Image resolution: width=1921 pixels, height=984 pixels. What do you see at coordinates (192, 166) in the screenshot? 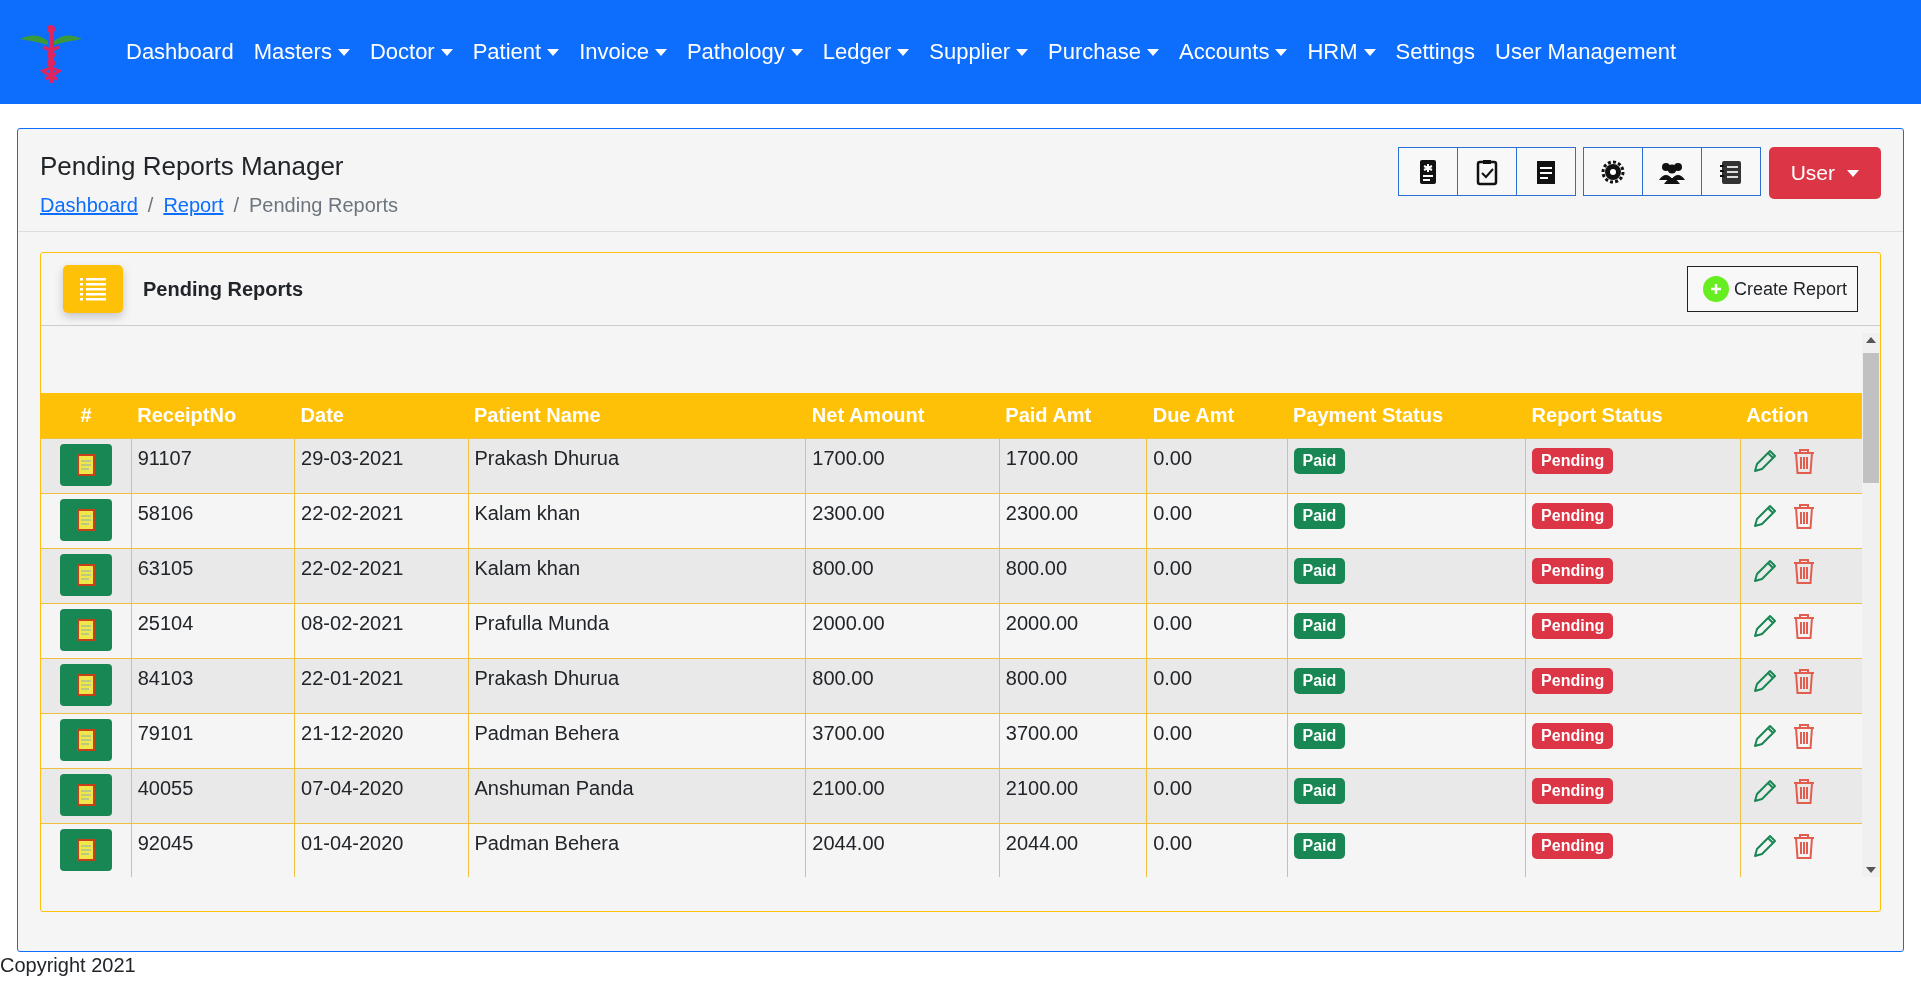
I see `page-title: Pending Reports Manager` at bounding box center [192, 166].